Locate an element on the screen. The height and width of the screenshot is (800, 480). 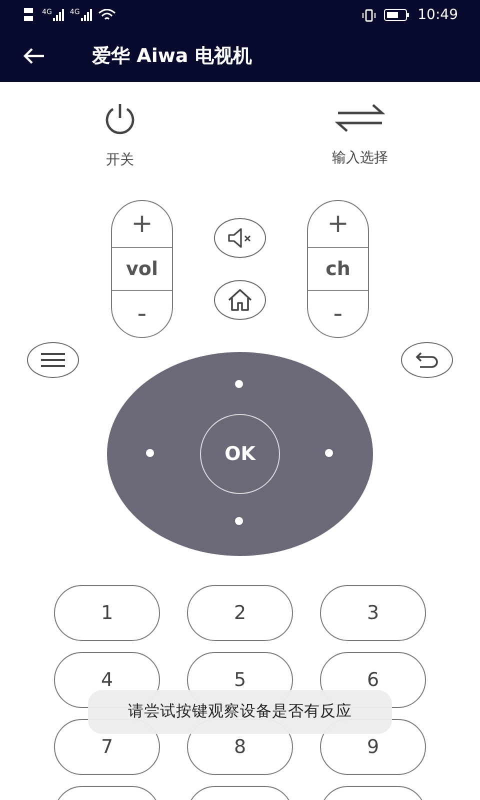
hint-toast: 请尝试按键观察设备是否有反应 is located at coordinates (240, 712).